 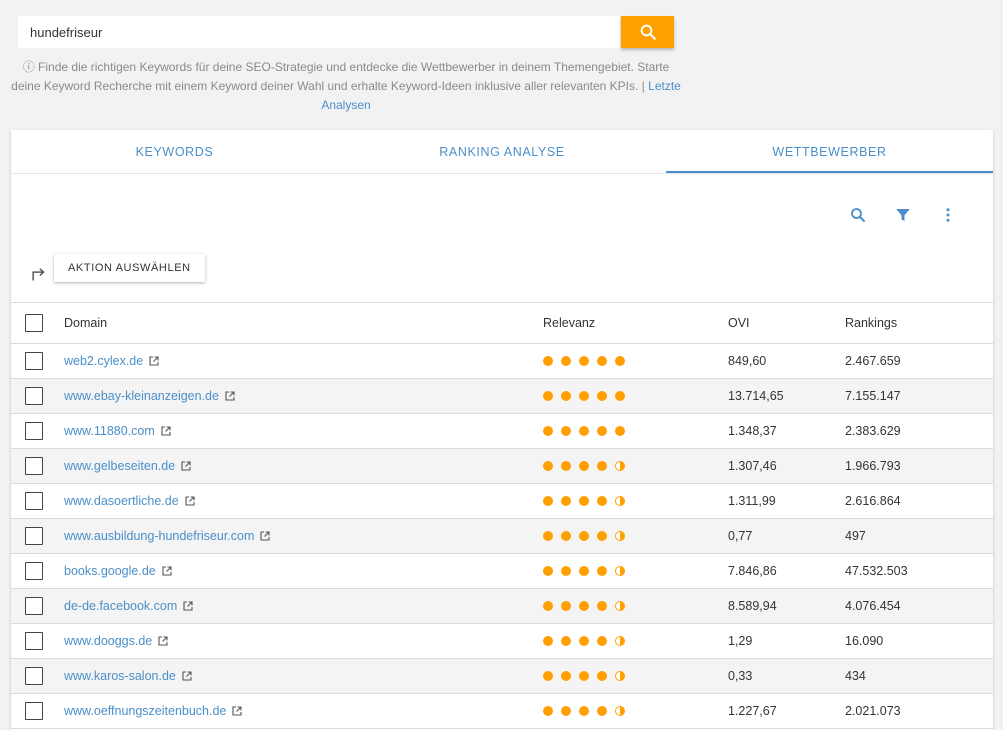 What do you see at coordinates (502, 606) in the screenshot?
I see `table-row: de-de.facebook.com 8.589,94 4.076.454` at bounding box center [502, 606].